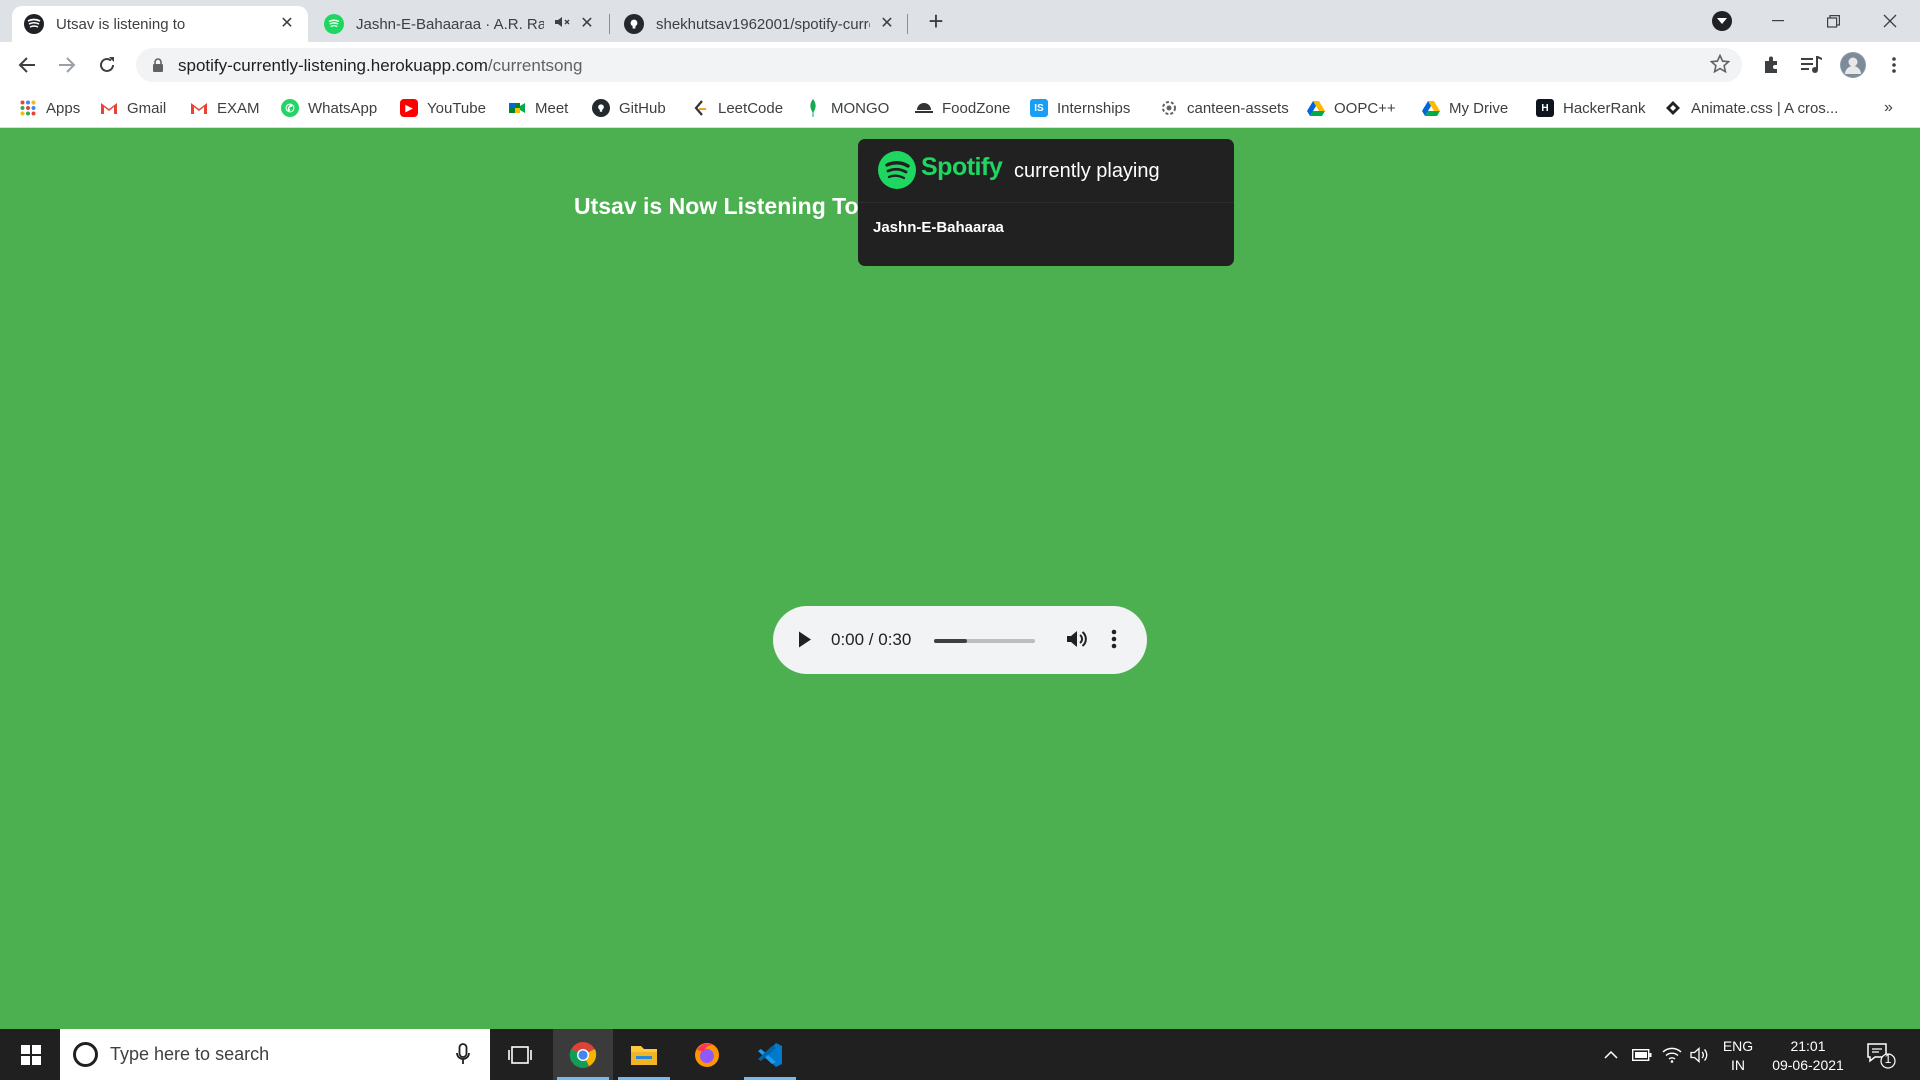 This screenshot has height=1080, width=1920. I want to click on profile-avatar, so click(1853, 65).